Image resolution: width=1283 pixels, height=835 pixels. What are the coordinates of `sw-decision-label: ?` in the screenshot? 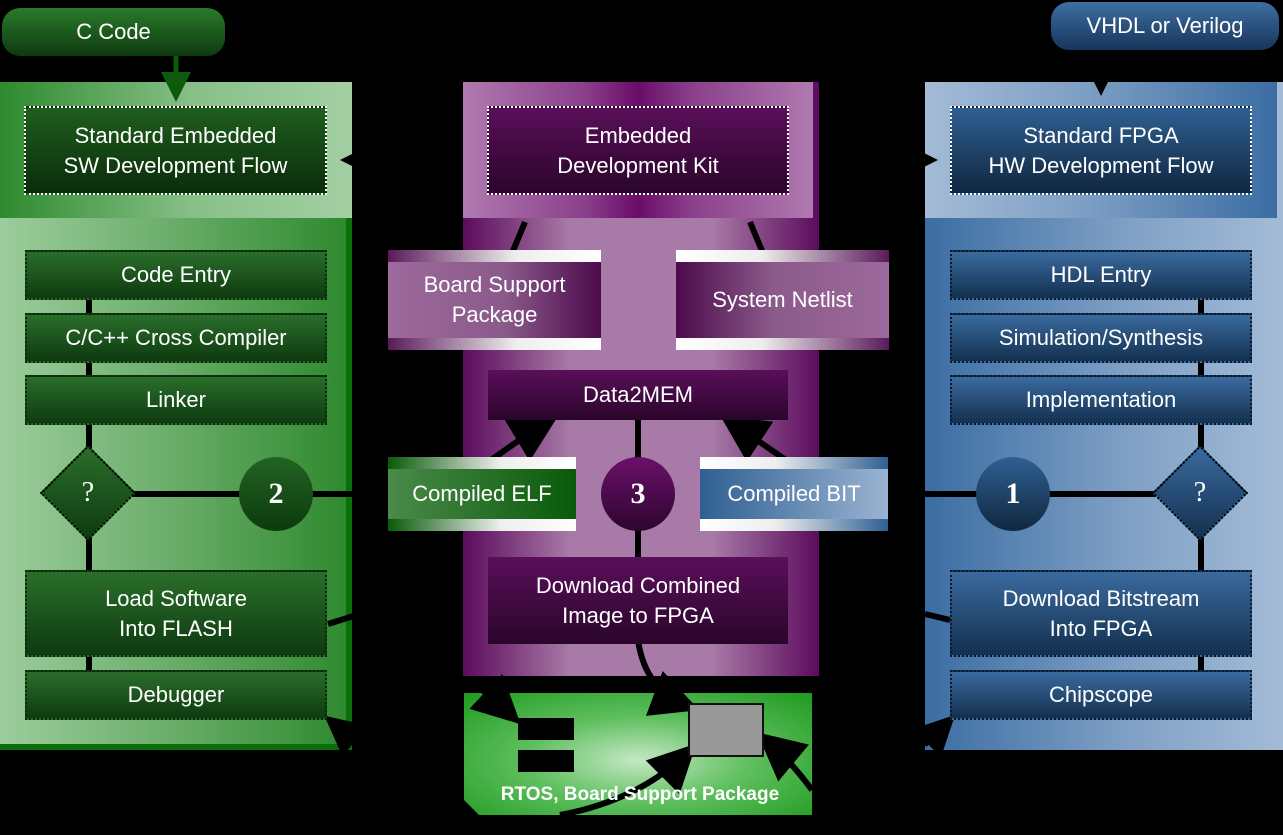 It's located at (88, 492).